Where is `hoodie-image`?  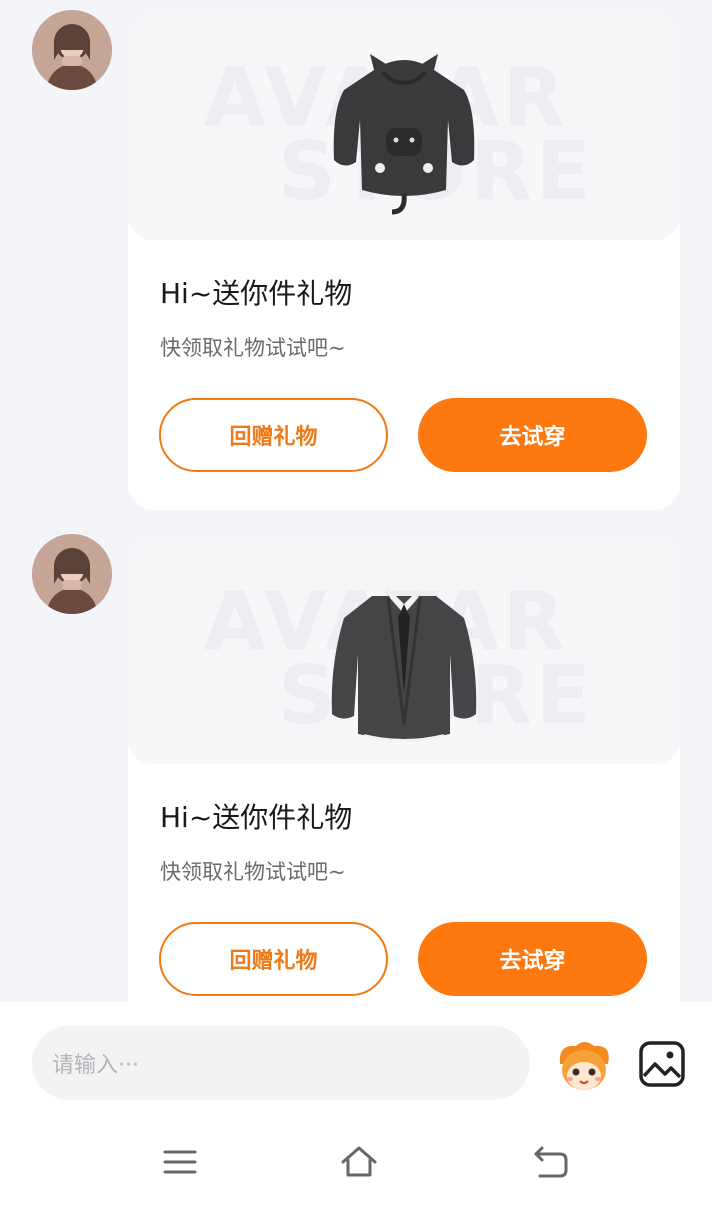
hoodie-image is located at coordinates (404, 134).